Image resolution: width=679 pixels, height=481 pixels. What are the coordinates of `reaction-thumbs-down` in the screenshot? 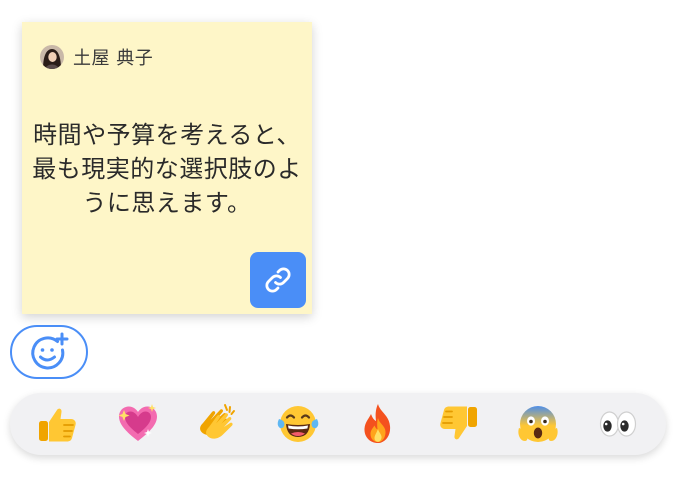 It's located at (458, 424).